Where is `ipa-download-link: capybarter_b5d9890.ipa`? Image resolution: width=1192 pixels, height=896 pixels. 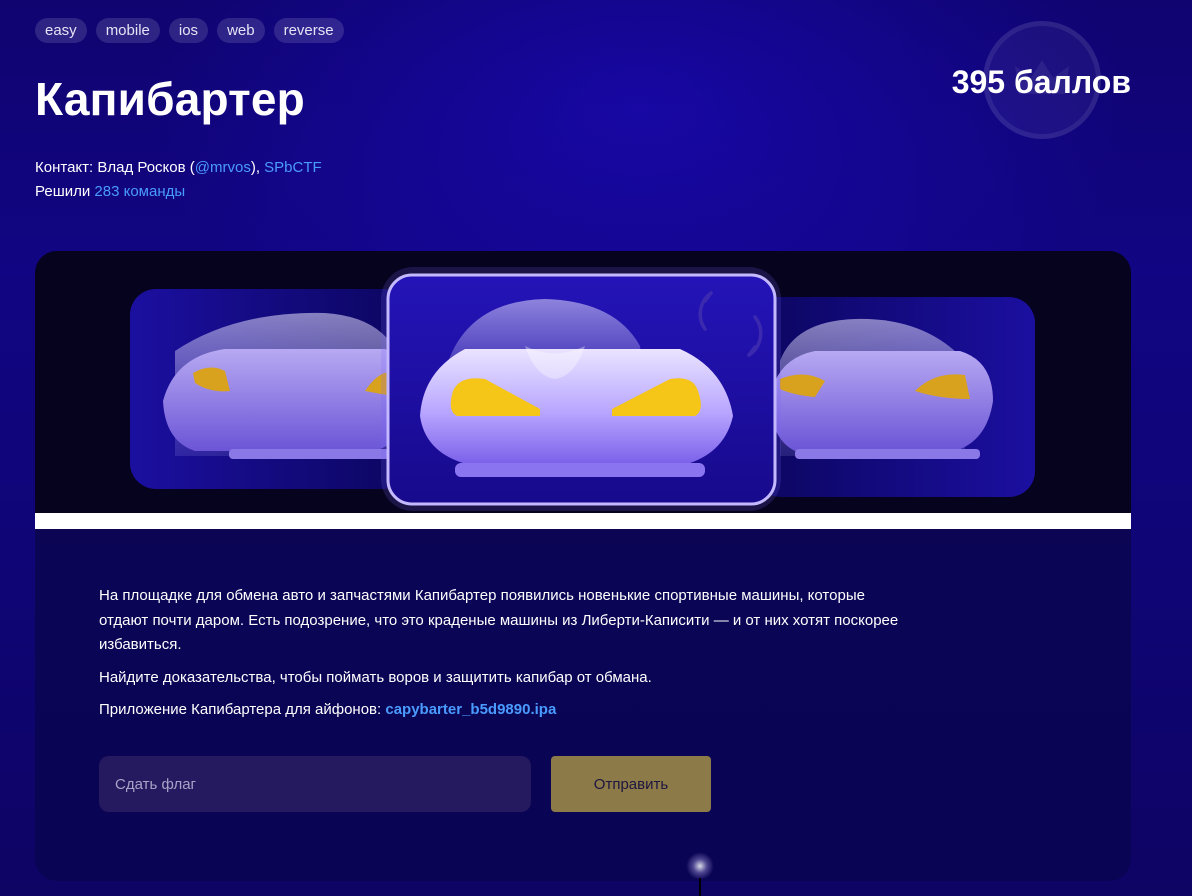
ipa-download-link: capybarter_b5d9890.ipa is located at coordinates (470, 709).